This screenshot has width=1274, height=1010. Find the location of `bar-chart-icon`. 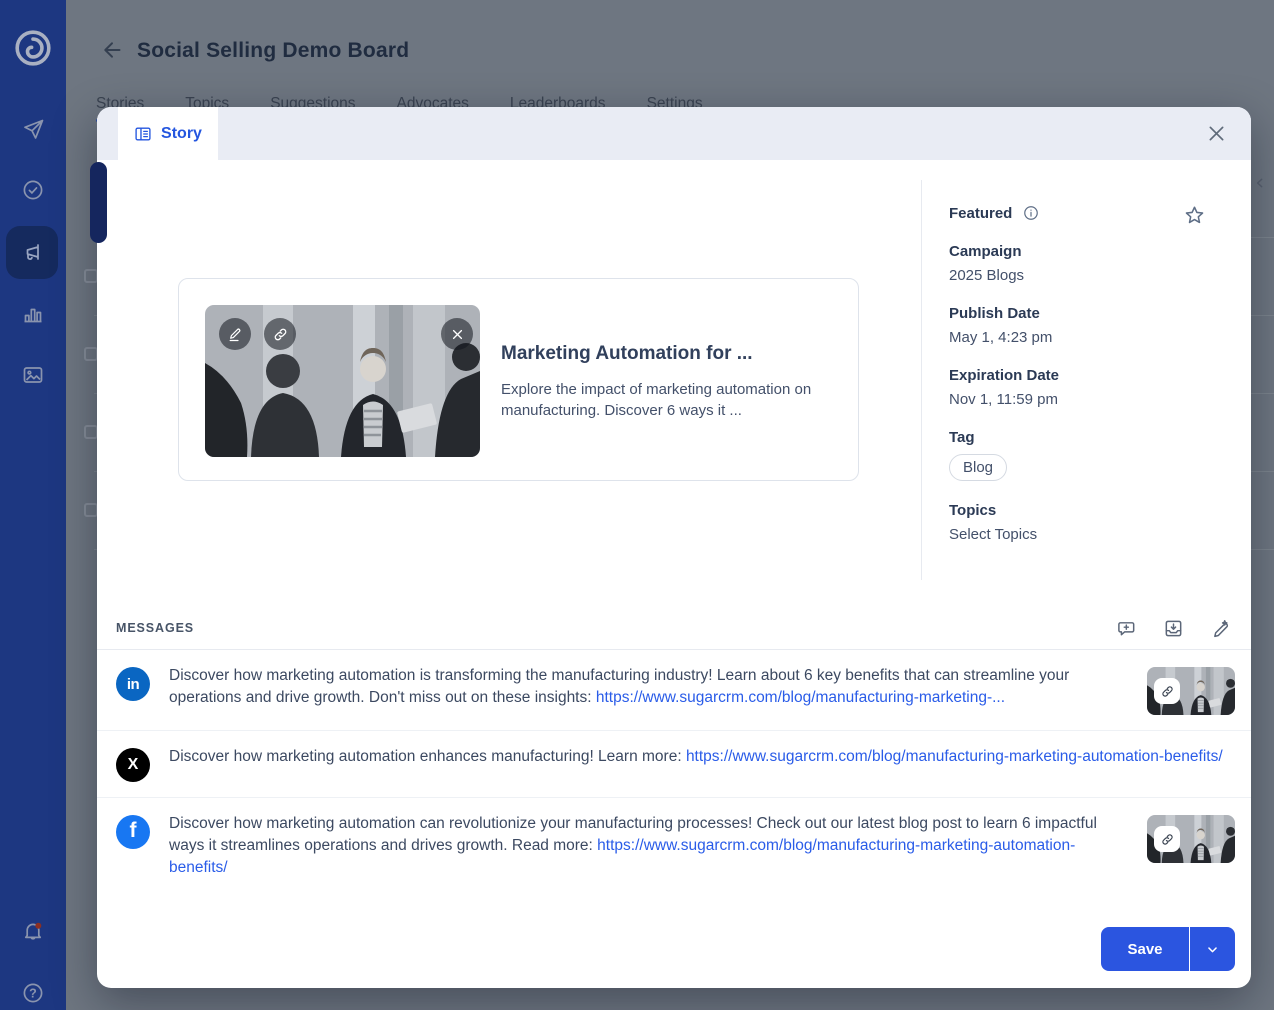

bar-chart-icon is located at coordinates (33, 314).